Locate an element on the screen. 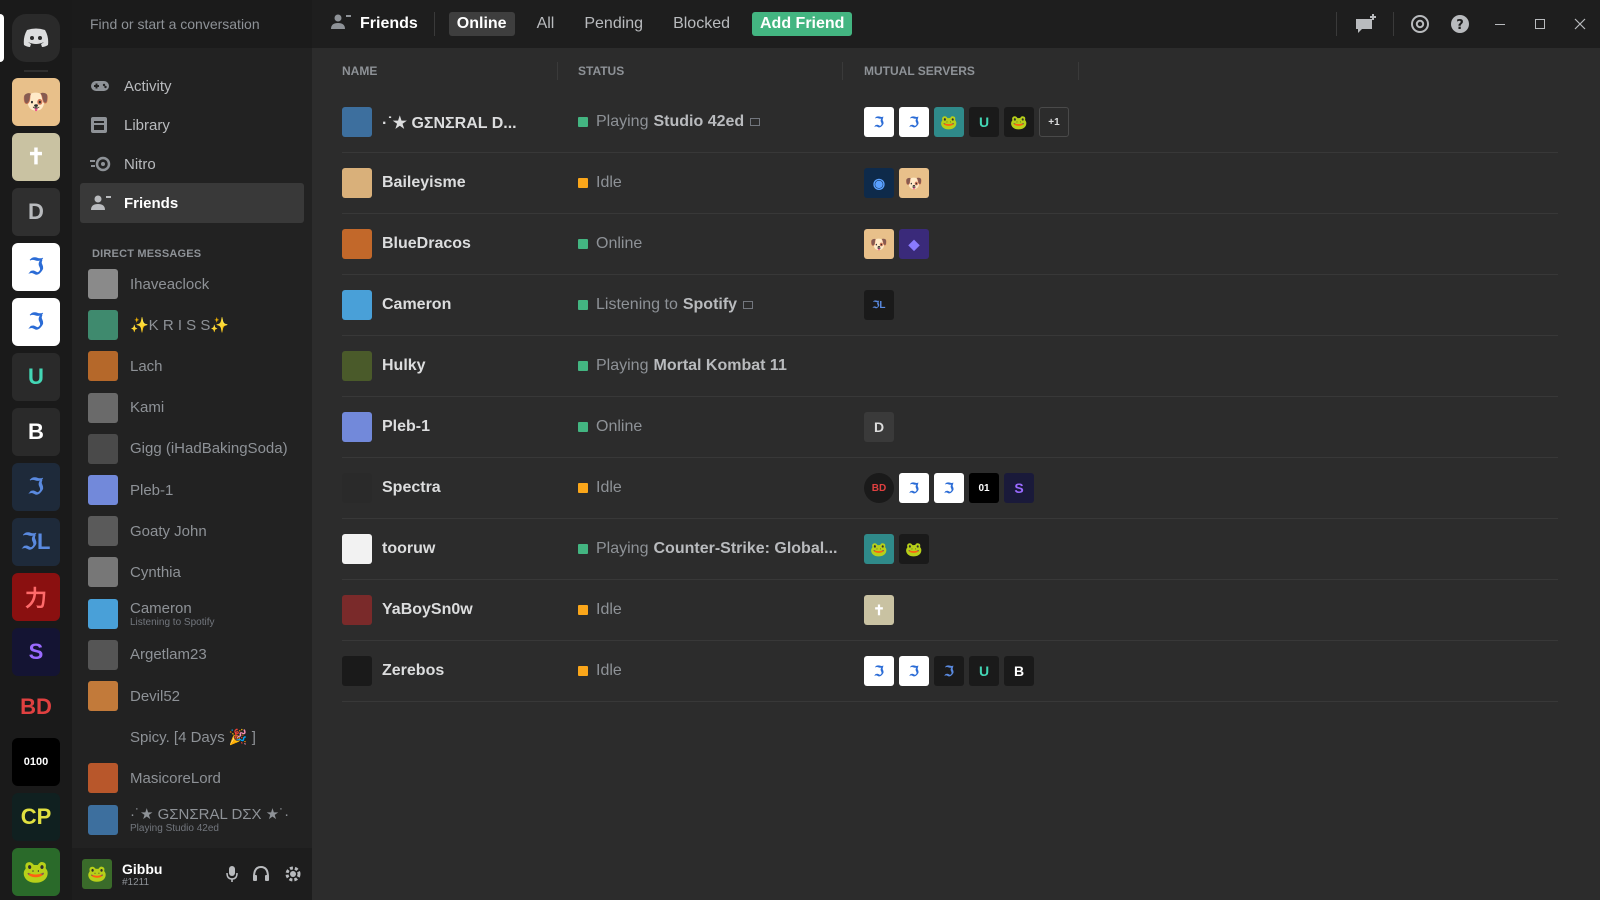 Image resolution: width=1600 pixels, height=900 pixels. friend-row: Hulky Playing Mortal Kombat 11 is located at coordinates (950, 366).